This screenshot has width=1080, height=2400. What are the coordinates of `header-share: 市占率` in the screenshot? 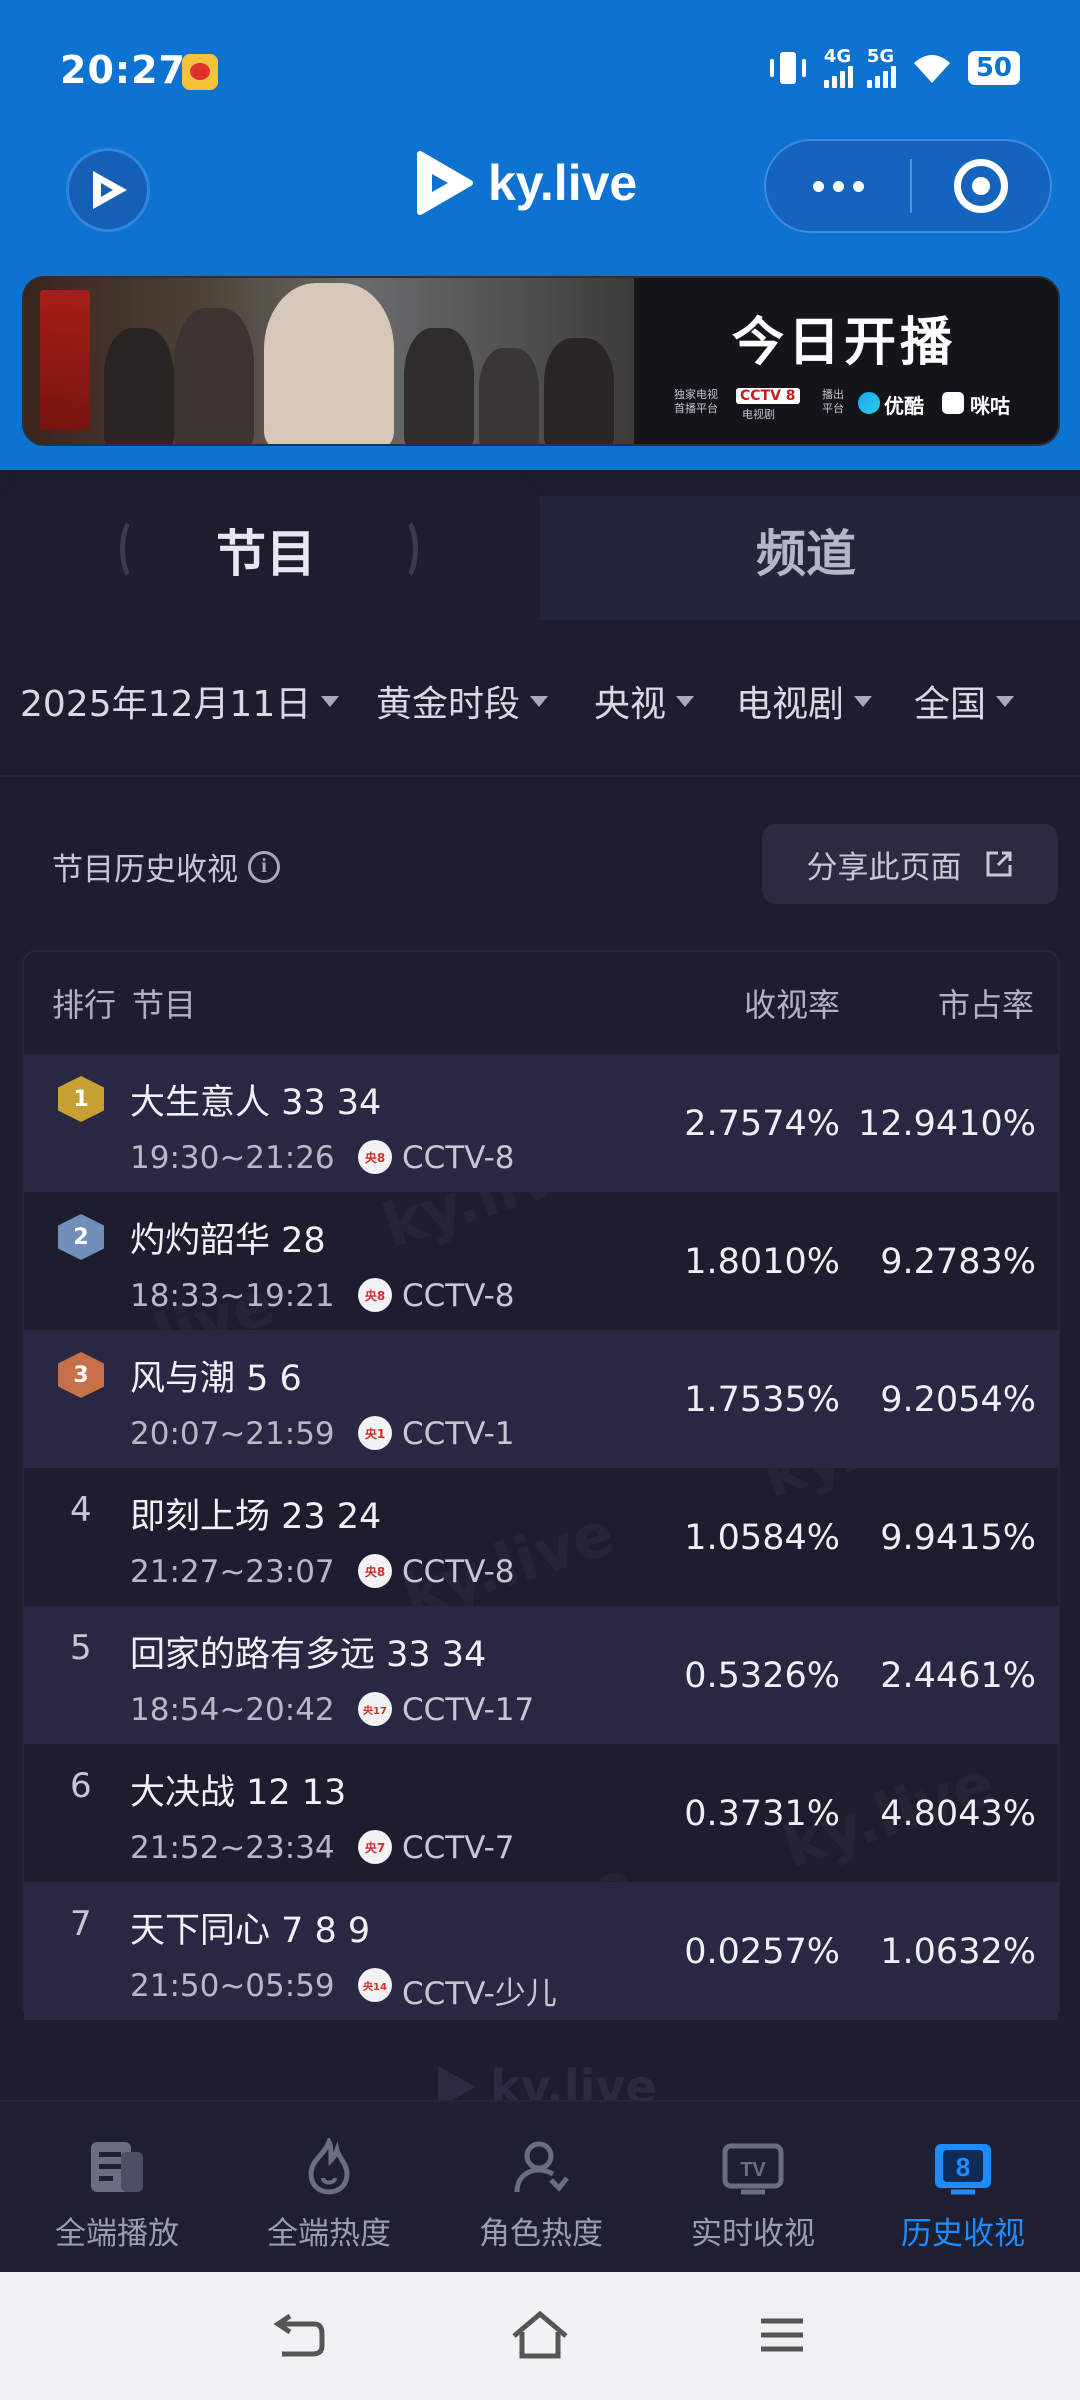 It's located at (986, 1005).